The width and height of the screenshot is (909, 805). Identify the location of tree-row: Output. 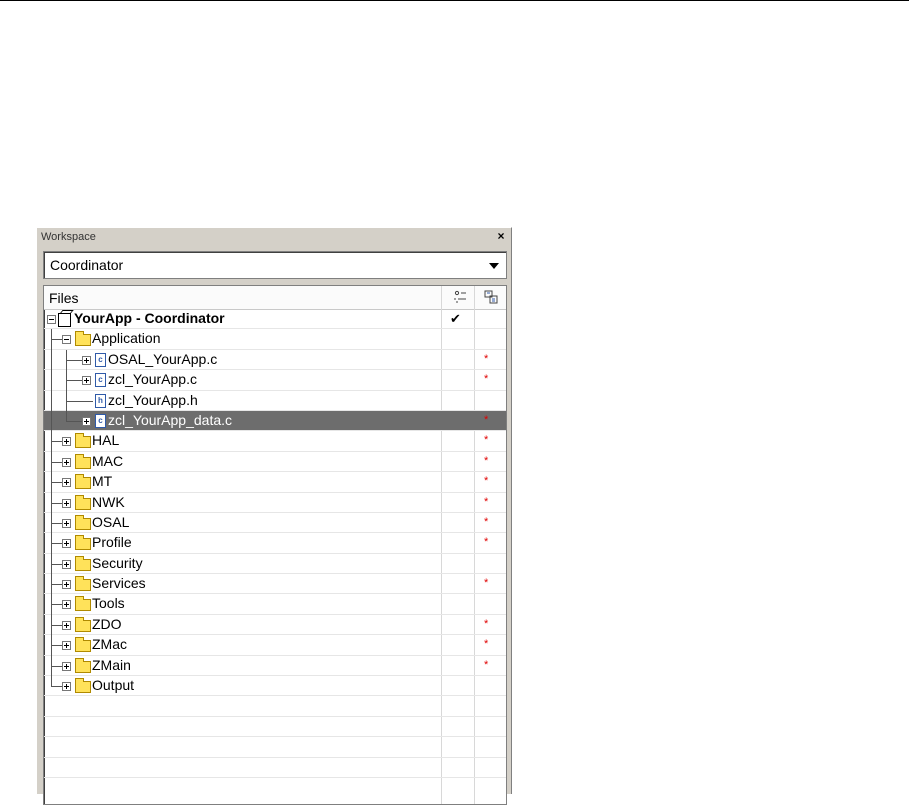
(275, 686).